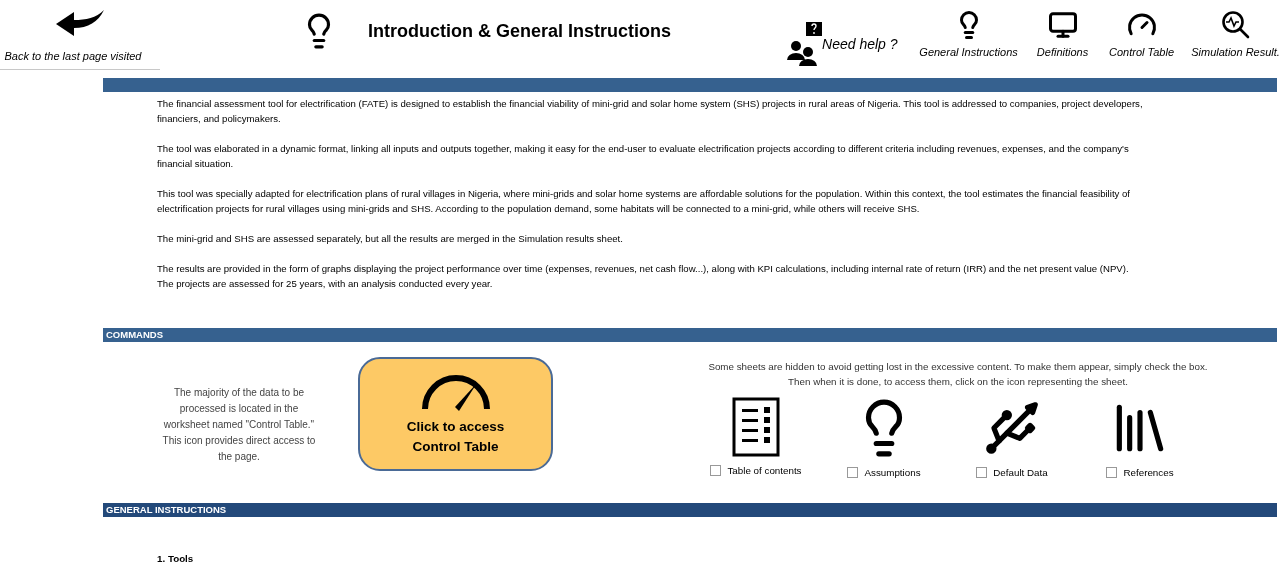 This screenshot has height=569, width=1284. What do you see at coordinates (390, 239) in the screenshot?
I see `intro-paragraph: The mini-grid and SHS are assessed separately, but all the results are merged in the Simulation results sheet.` at bounding box center [390, 239].